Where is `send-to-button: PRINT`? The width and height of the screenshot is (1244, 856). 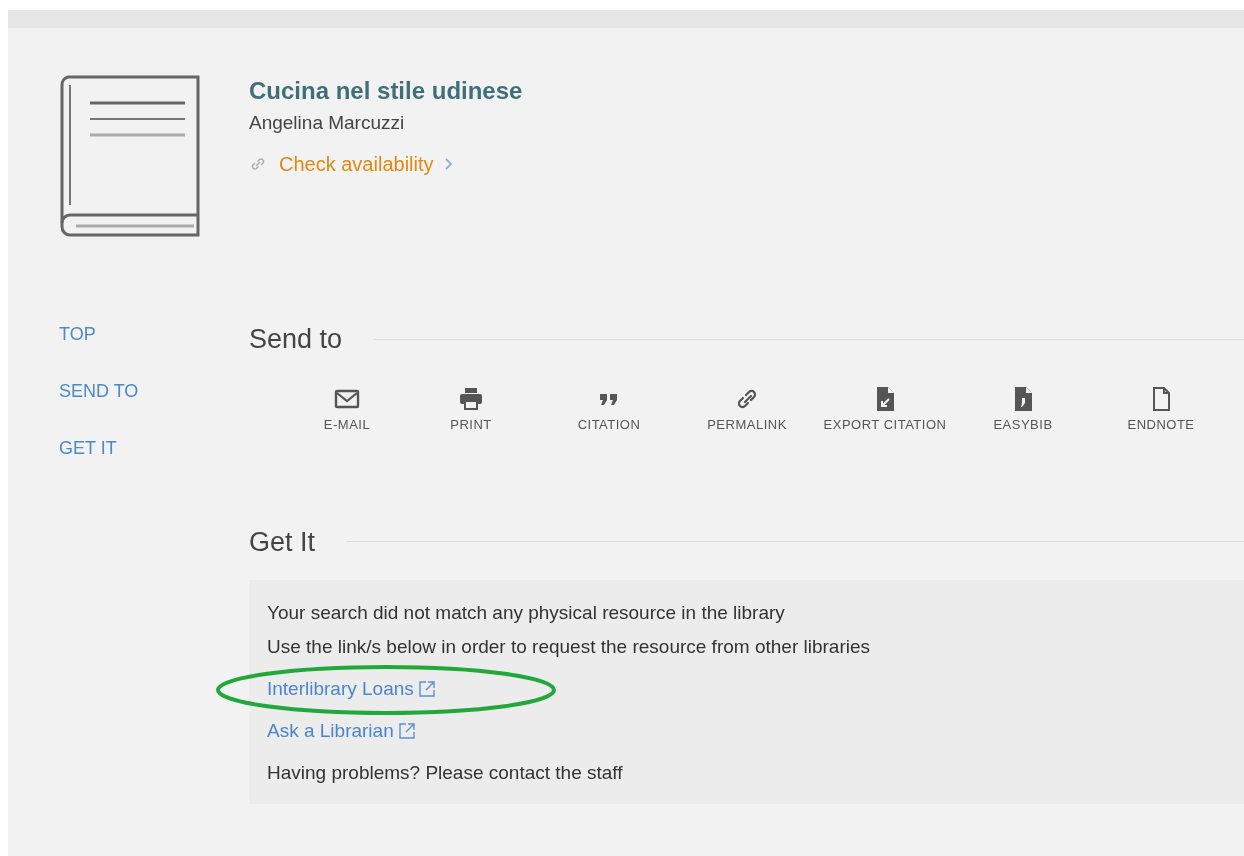
send-to-button: PRINT is located at coordinates (471, 410).